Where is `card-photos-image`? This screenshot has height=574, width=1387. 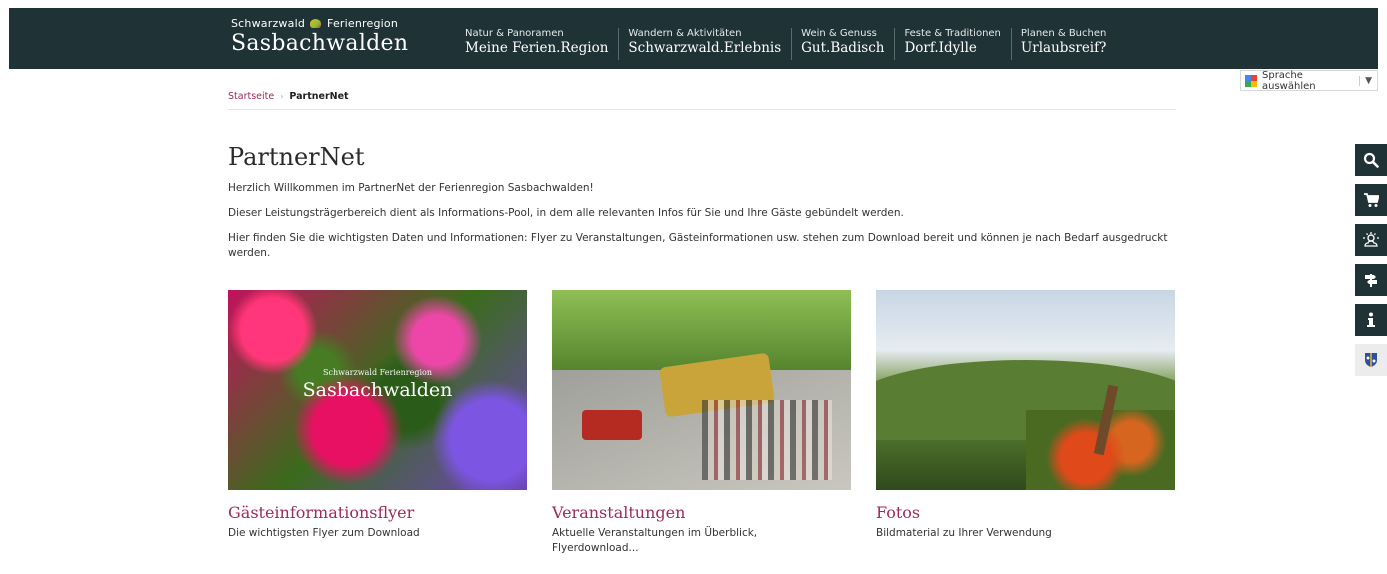 card-photos-image is located at coordinates (1025, 390).